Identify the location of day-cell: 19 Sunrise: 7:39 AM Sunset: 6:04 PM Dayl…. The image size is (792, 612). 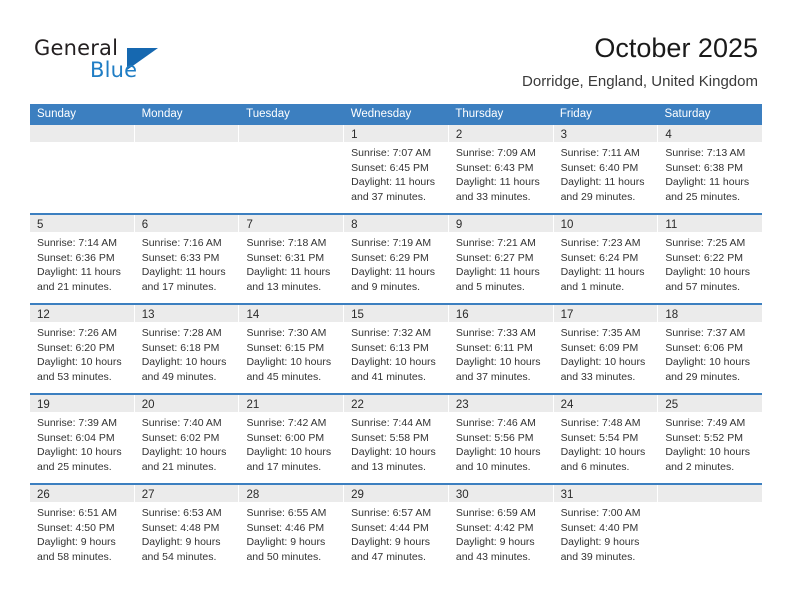
(82, 439).